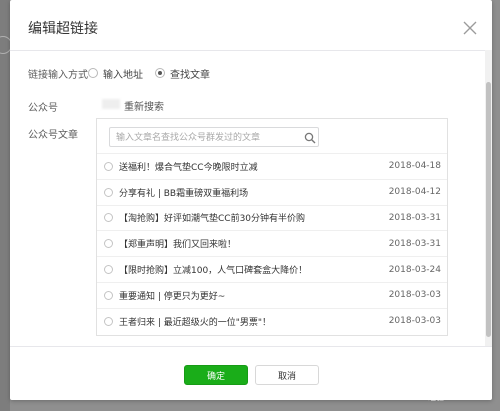 Image resolution: width=500 pixels, height=411 pixels. What do you see at coordinates (470, 28) in the screenshot?
I see `close-icon` at bounding box center [470, 28].